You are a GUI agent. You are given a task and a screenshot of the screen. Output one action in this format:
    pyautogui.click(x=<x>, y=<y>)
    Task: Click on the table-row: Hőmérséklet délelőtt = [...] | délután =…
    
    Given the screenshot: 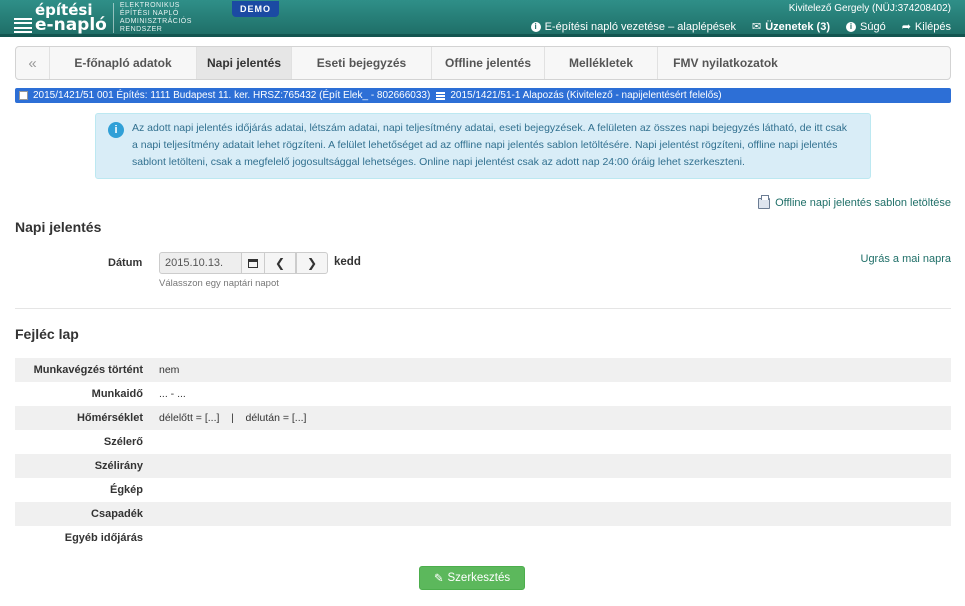 What is the action you would take?
    pyautogui.click(x=483, y=418)
    